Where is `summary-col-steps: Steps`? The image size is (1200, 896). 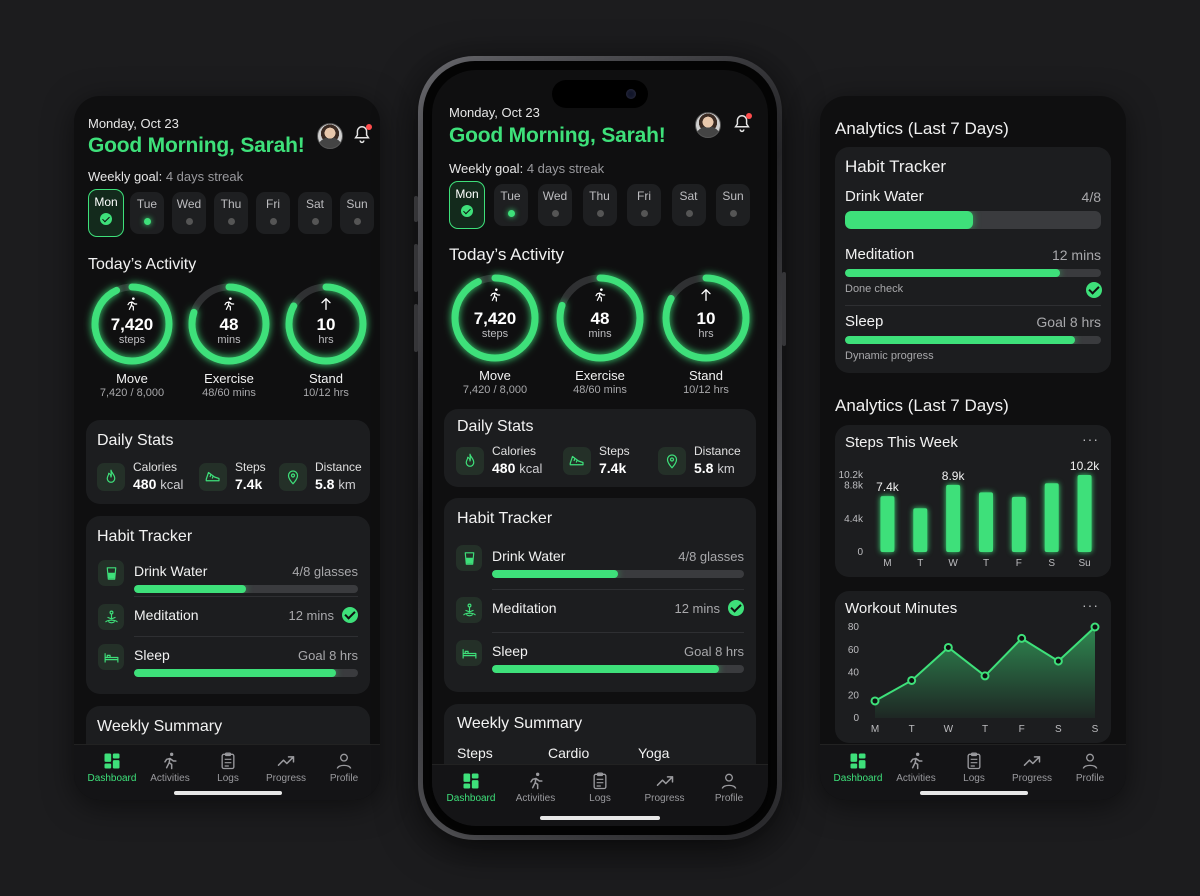
summary-col-steps: Steps is located at coordinates (475, 753).